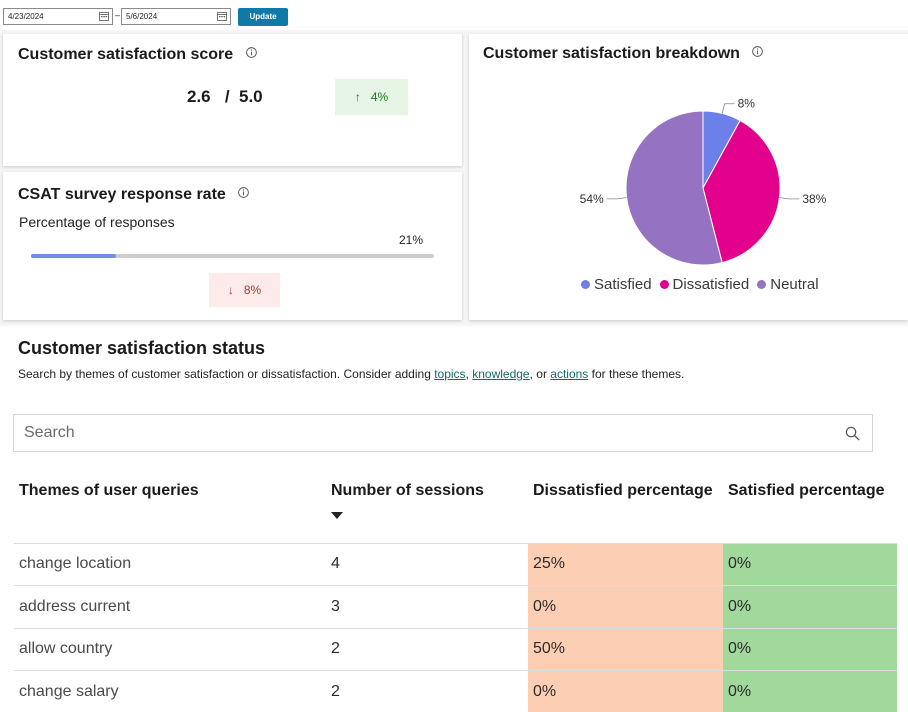 This screenshot has width=908, height=712. Describe the element at coordinates (263, 17) in the screenshot. I see `update-button: Update` at that location.